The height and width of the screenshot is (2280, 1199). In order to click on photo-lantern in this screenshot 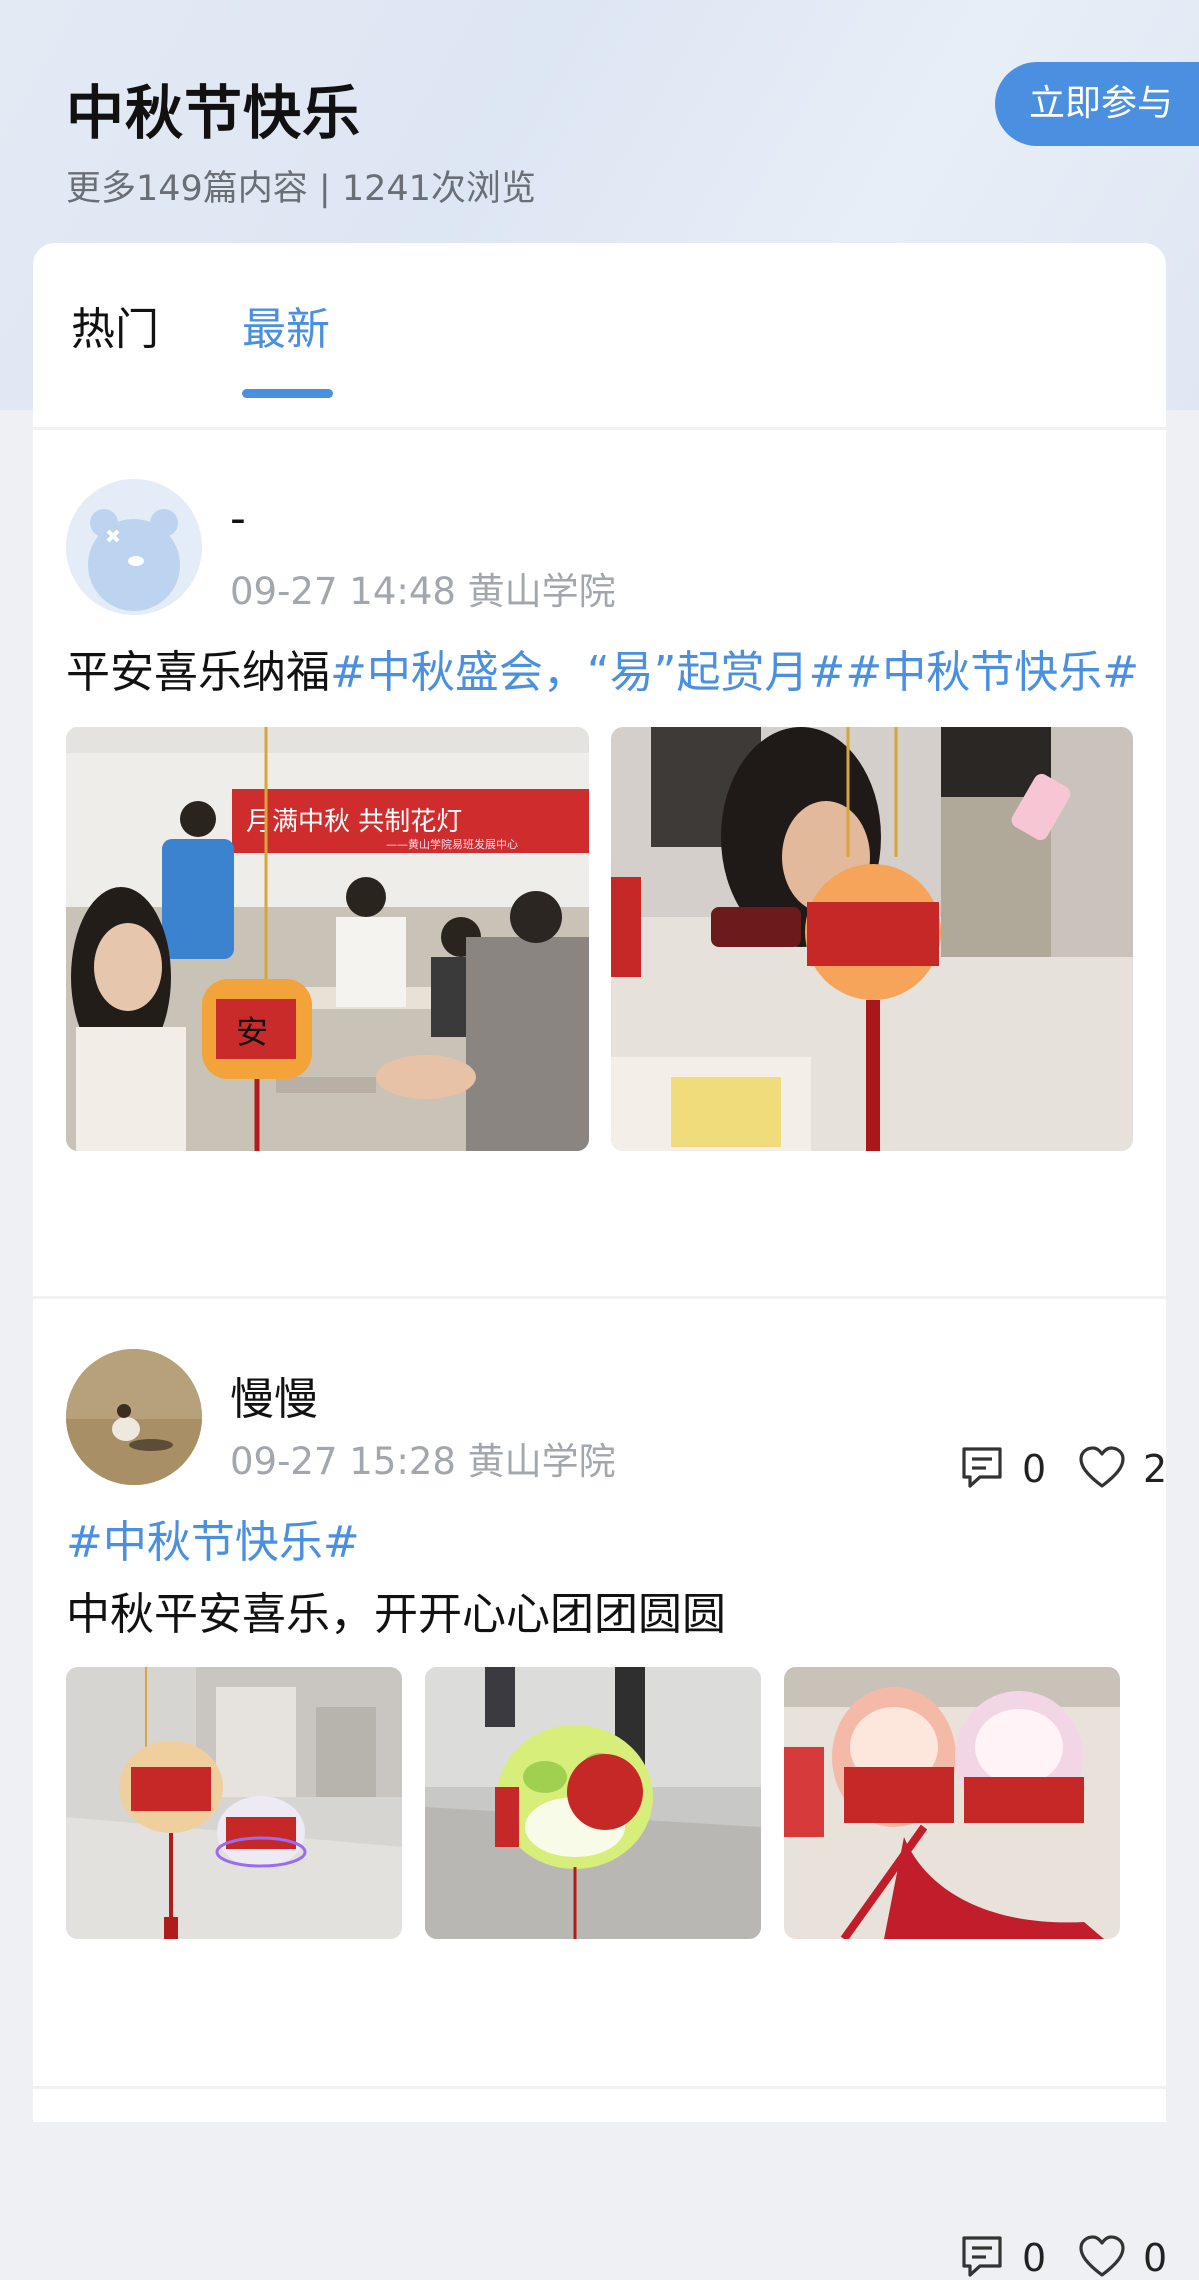, I will do `click(872, 939)`.